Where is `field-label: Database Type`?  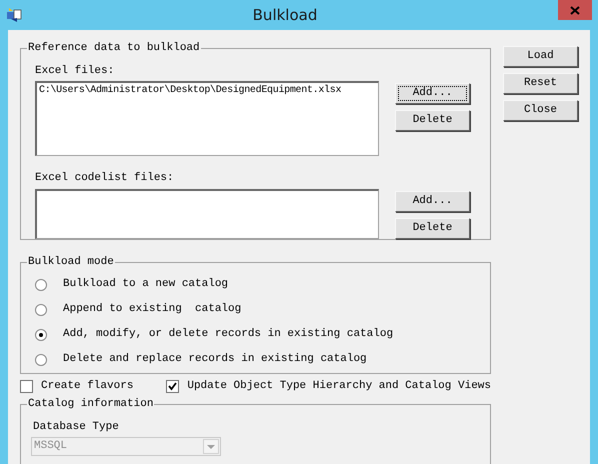 field-label: Database Type is located at coordinates (76, 427).